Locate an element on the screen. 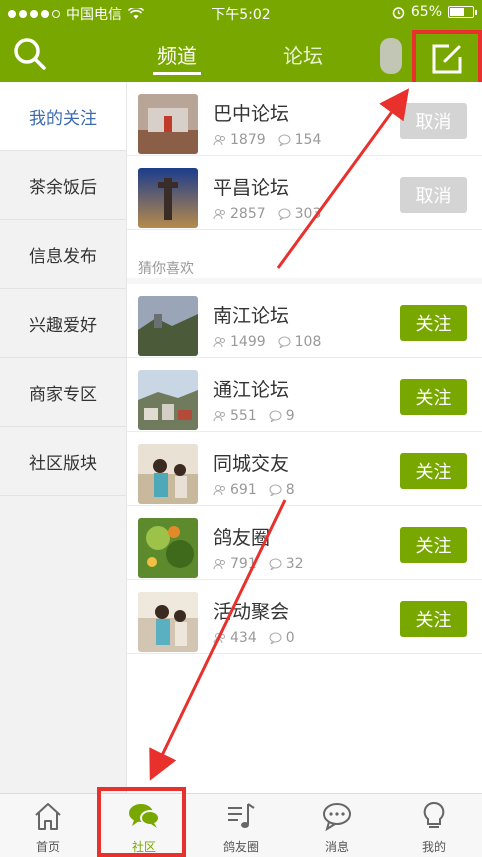 This screenshot has width=482, height=857. sidebar-item-label: 我的关注 is located at coordinates (63, 118).